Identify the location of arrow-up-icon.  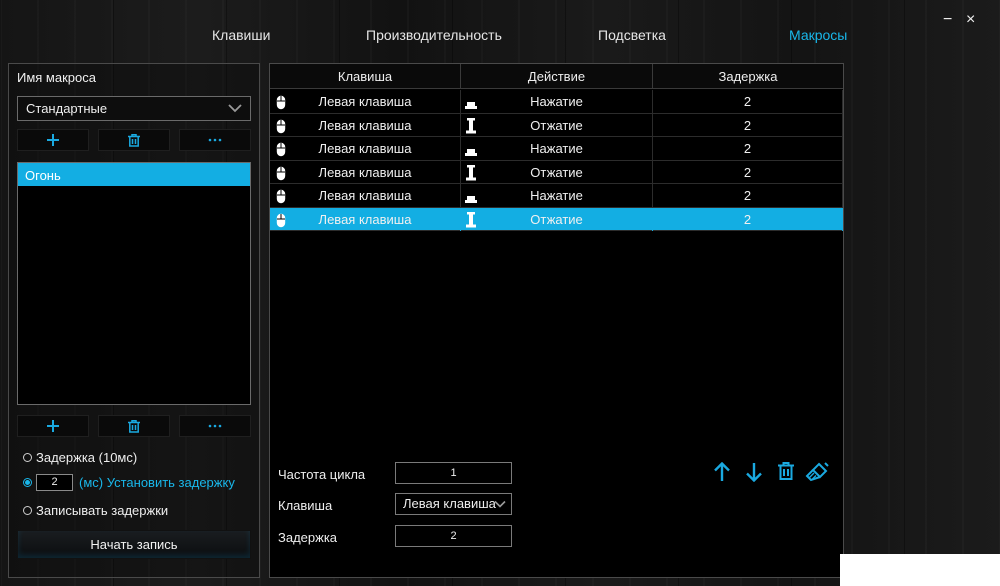
(722, 471).